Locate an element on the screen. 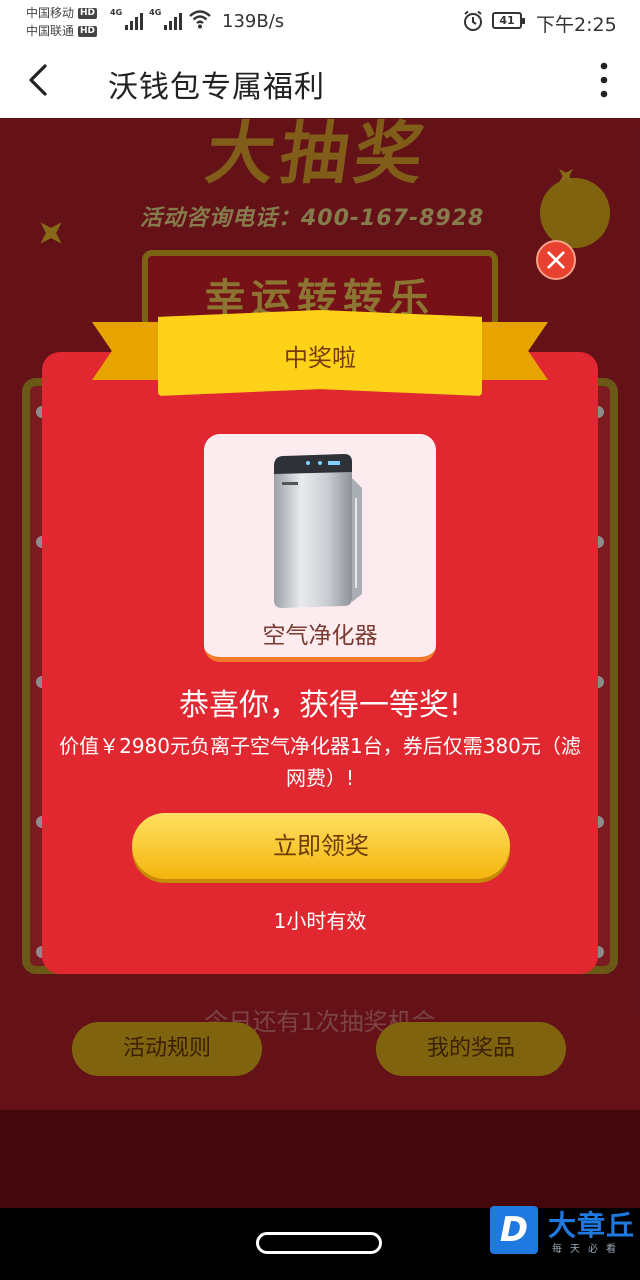 The width and height of the screenshot is (640, 1280). alarm-icon is located at coordinates (473, 20).